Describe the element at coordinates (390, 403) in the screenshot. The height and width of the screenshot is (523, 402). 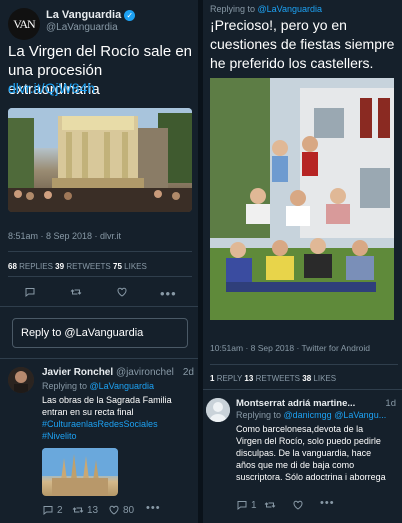
I see `reply-age: 1d` at that location.